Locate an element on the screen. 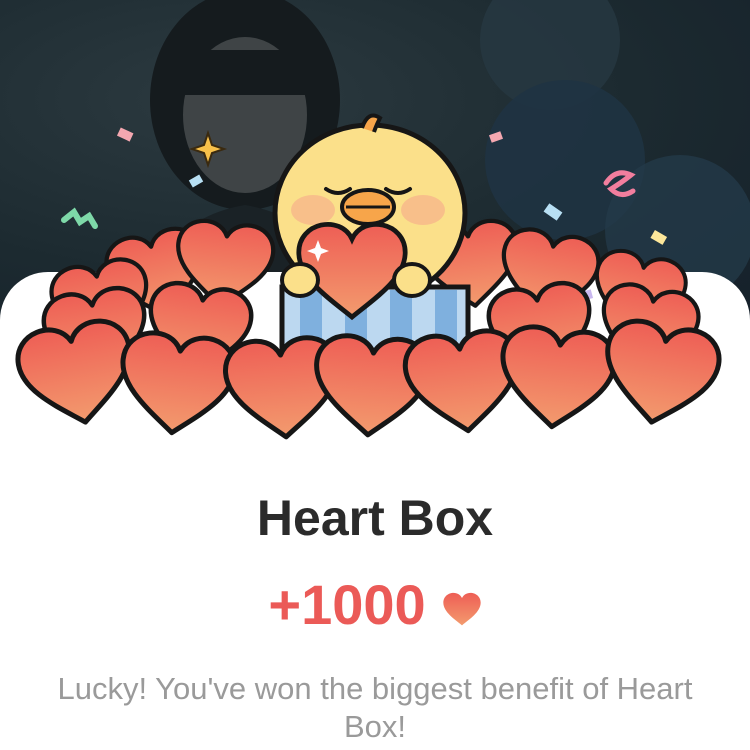 The width and height of the screenshot is (750, 750). heart-icon is located at coordinates (461, 609).